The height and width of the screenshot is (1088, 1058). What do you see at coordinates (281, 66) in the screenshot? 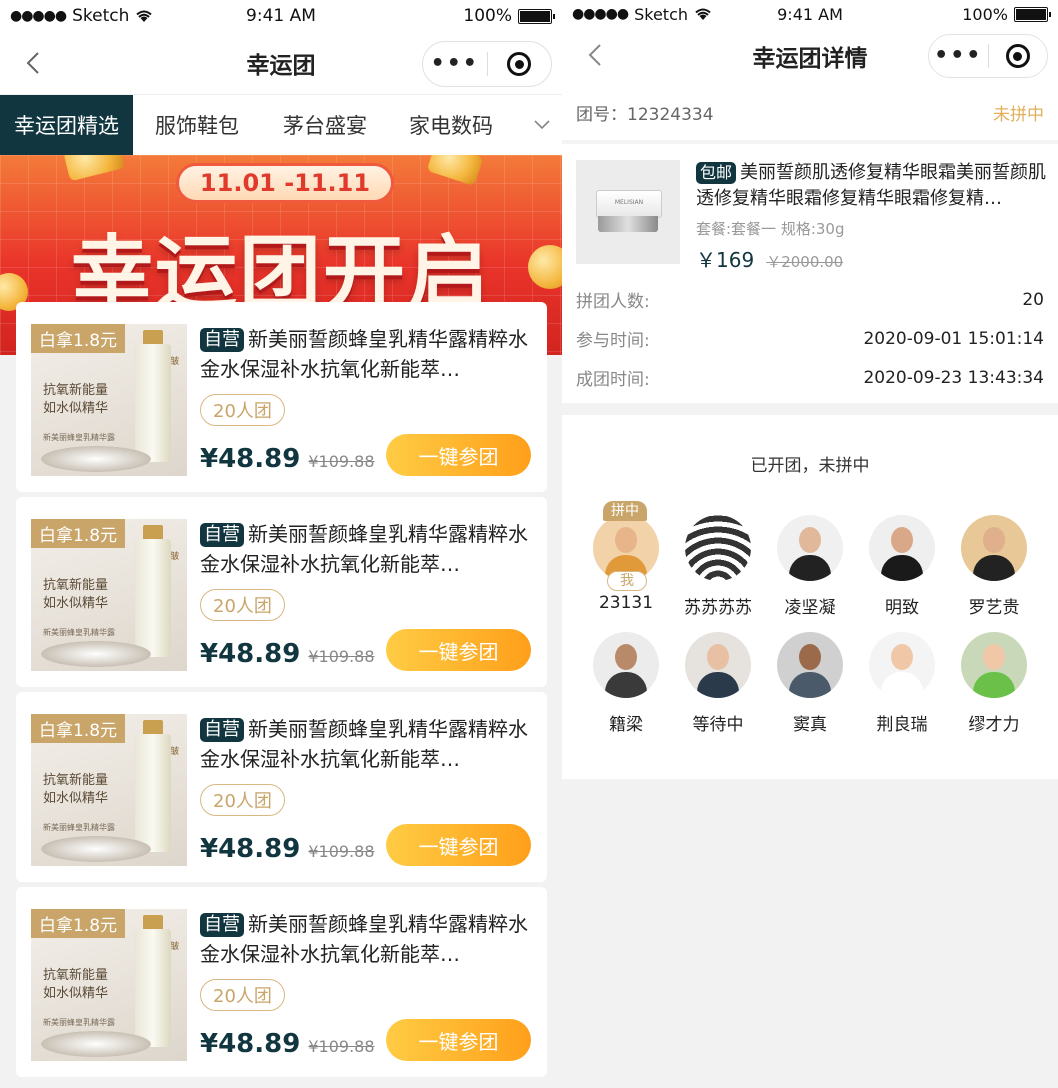
I see `page-title: 幸运团` at bounding box center [281, 66].